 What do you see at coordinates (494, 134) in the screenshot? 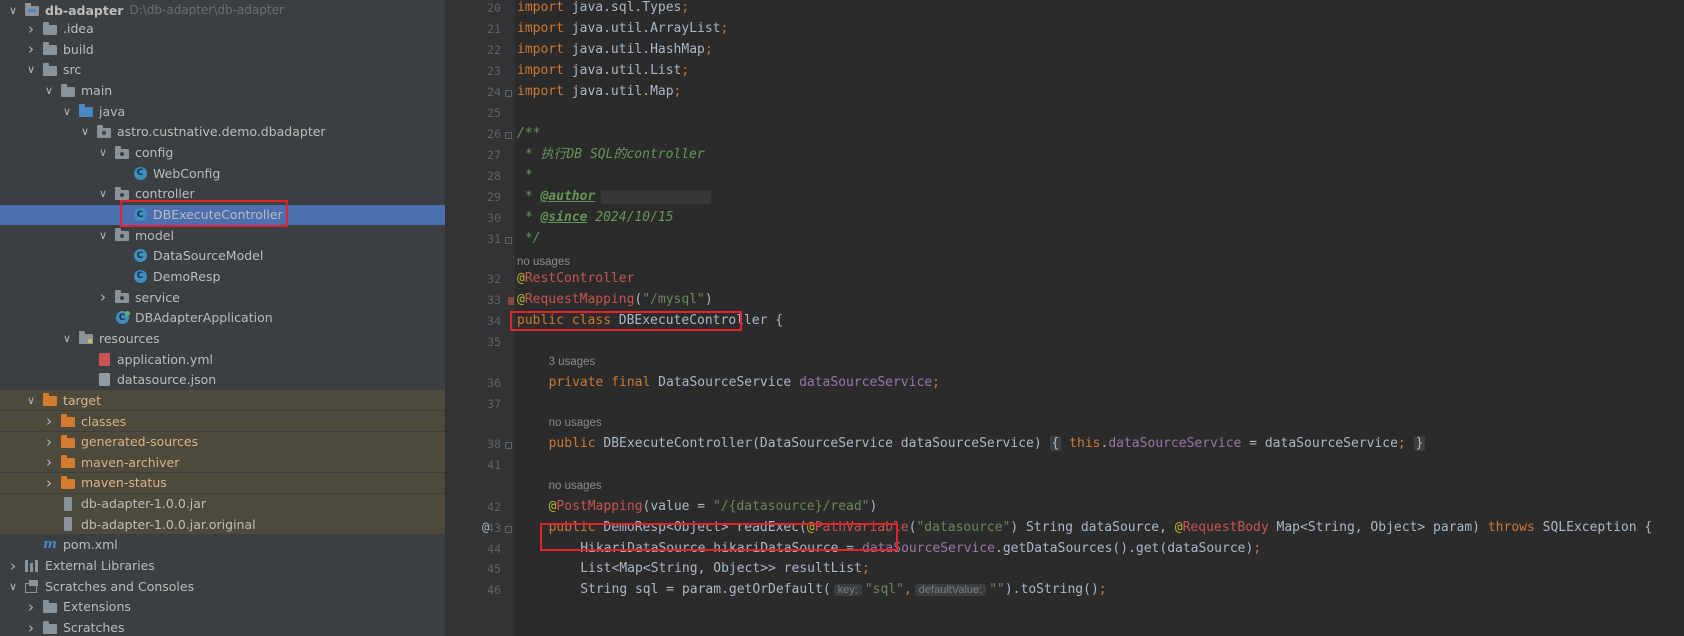
I see `line-number: 26` at bounding box center [494, 134].